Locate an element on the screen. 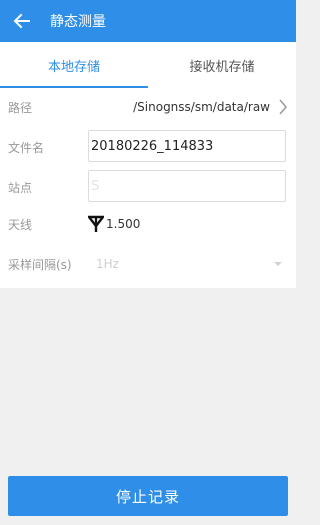  interval-select: 1Hz is located at coordinates (107, 264).